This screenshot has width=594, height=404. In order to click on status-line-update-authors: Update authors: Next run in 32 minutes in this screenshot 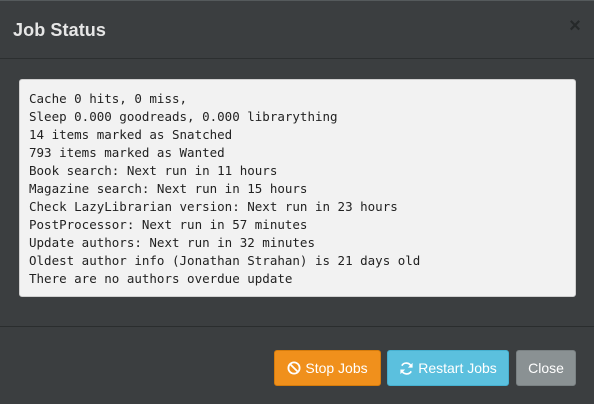, I will do `click(172, 242)`.